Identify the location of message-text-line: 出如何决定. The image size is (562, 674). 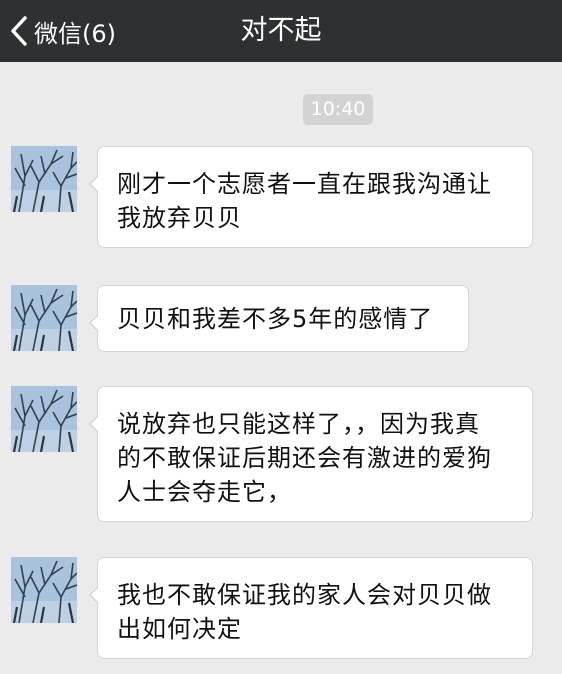
(179, 629).